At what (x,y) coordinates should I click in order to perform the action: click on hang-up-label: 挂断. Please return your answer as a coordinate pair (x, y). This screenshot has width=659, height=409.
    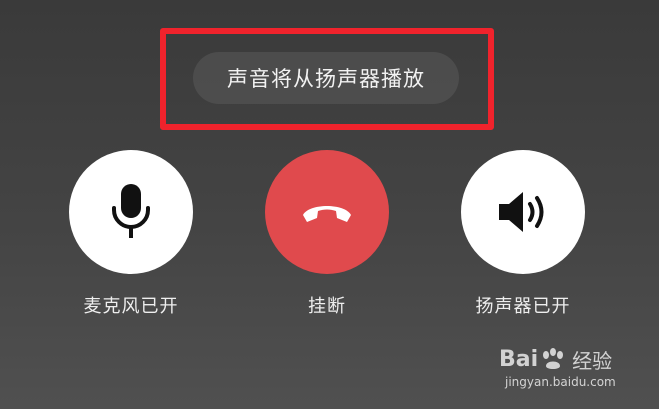
    Looking at the image, I should click on (327, 306).